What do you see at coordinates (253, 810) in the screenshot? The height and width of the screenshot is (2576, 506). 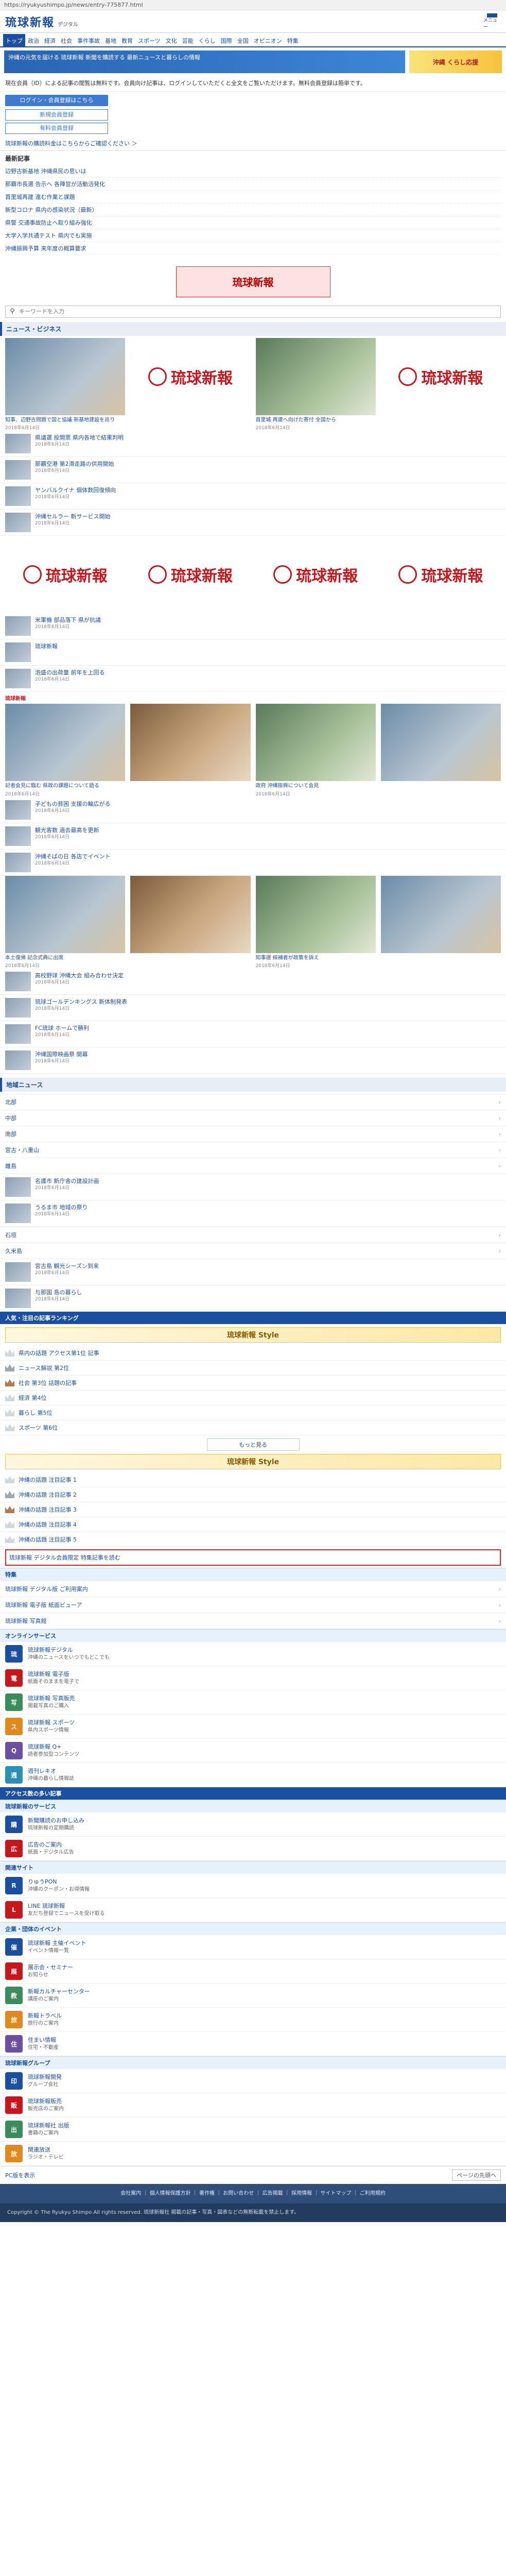 I see `article-row: 子どもの貧困 支援の輪広がる 2018年6月14日` at bounding box center [253, 810].